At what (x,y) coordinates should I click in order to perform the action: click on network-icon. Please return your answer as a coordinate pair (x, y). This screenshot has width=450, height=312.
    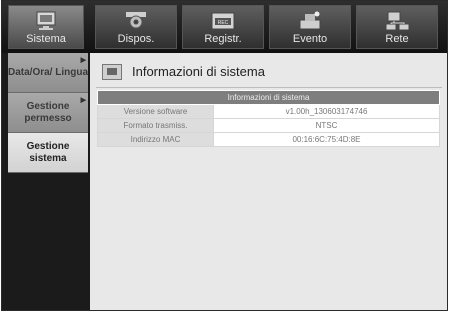
    Looking at the image, I should click on (397, 21).